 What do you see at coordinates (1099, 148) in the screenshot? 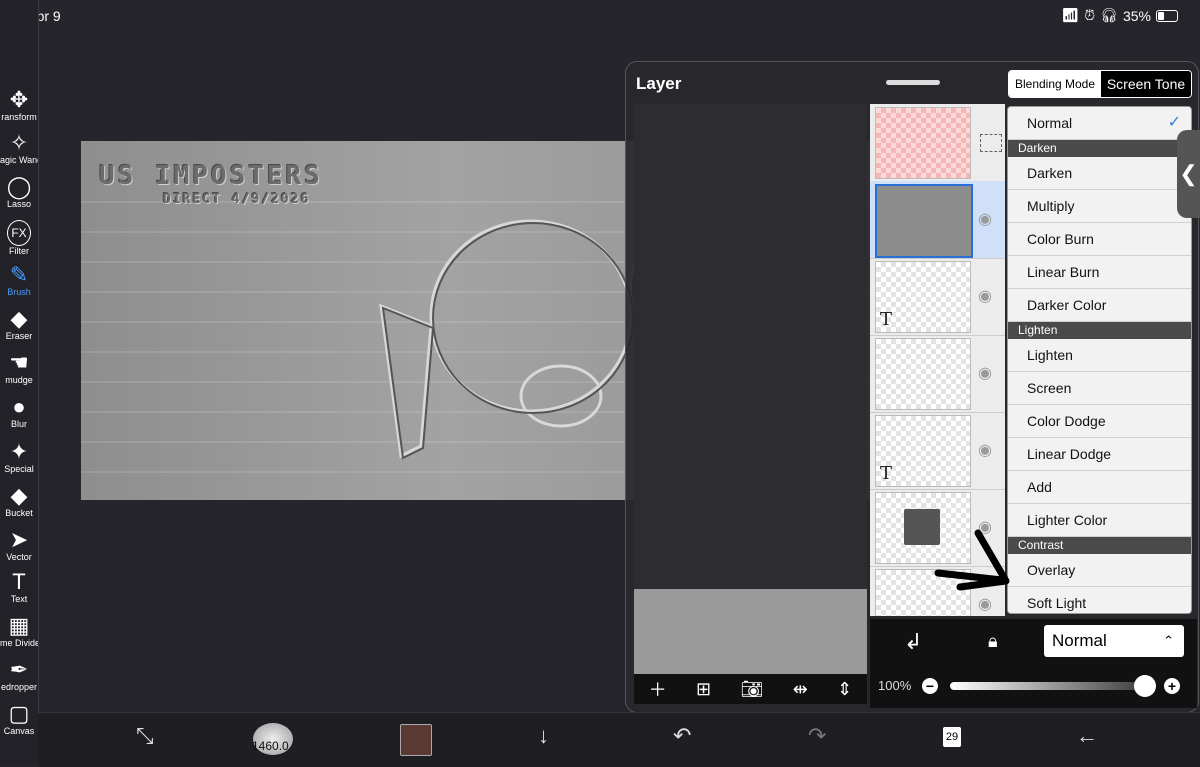
I see `blend-group-header: Darken` at bounding box center [1099, 148].